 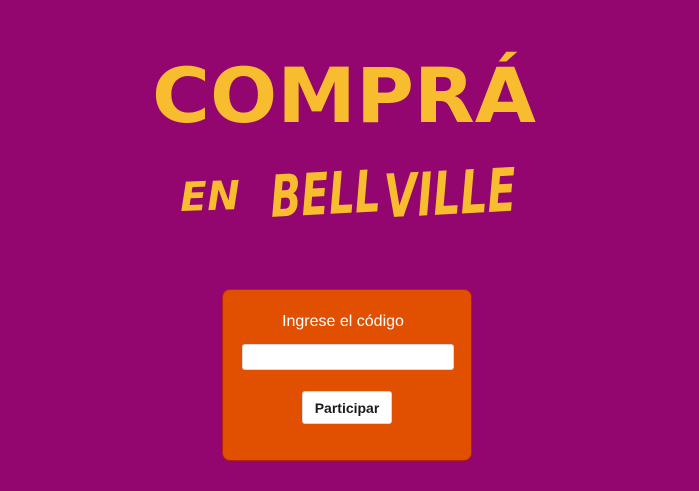 What do you see at coordinates (348, 357) in the screenshot?
I see `code-input` at bounding box center [348, 357].